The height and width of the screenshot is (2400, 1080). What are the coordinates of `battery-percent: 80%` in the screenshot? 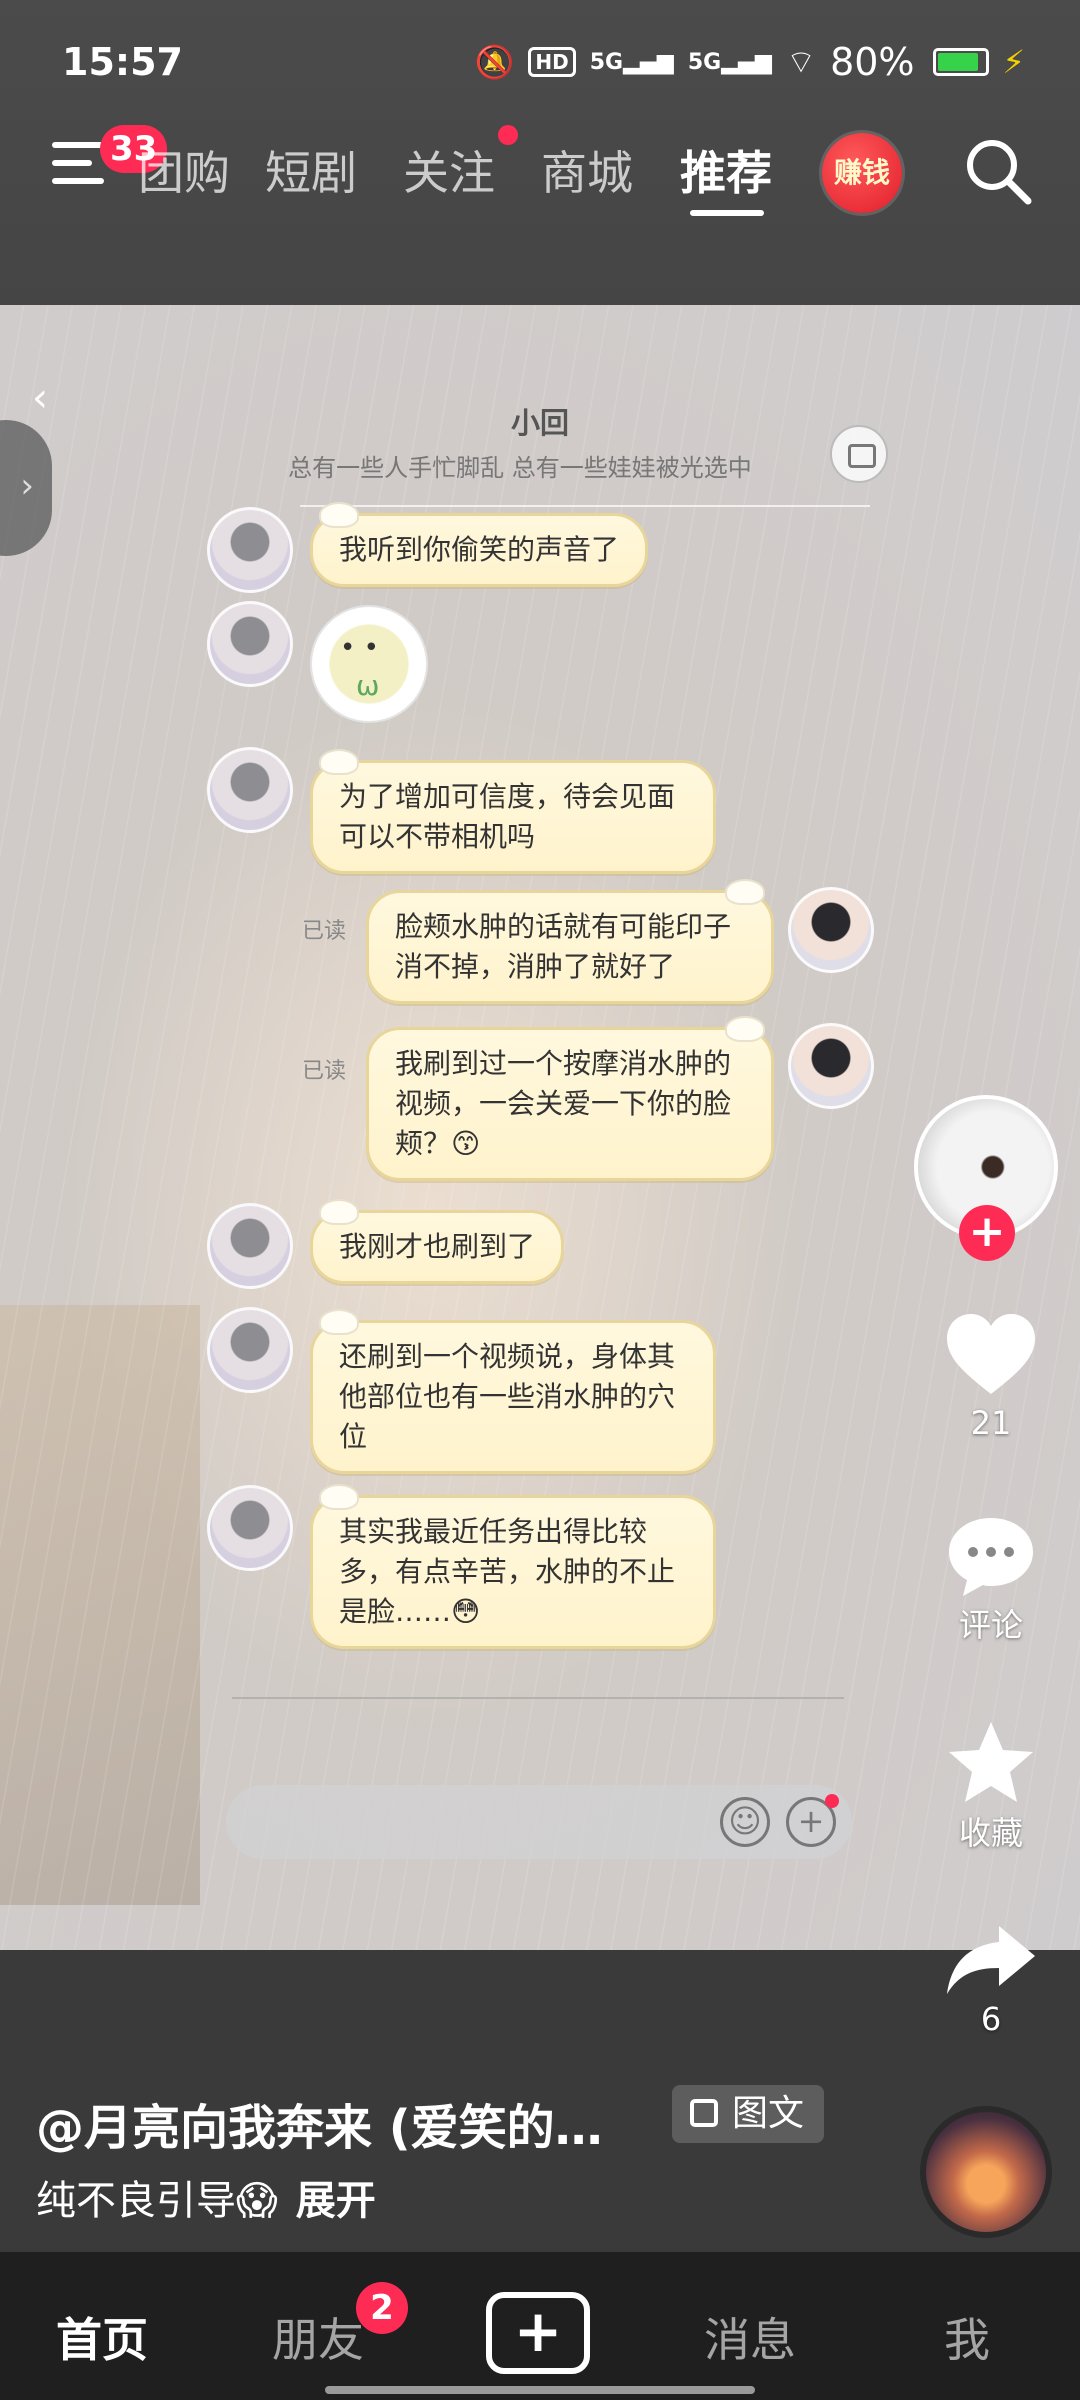 It's located at (872, 62).